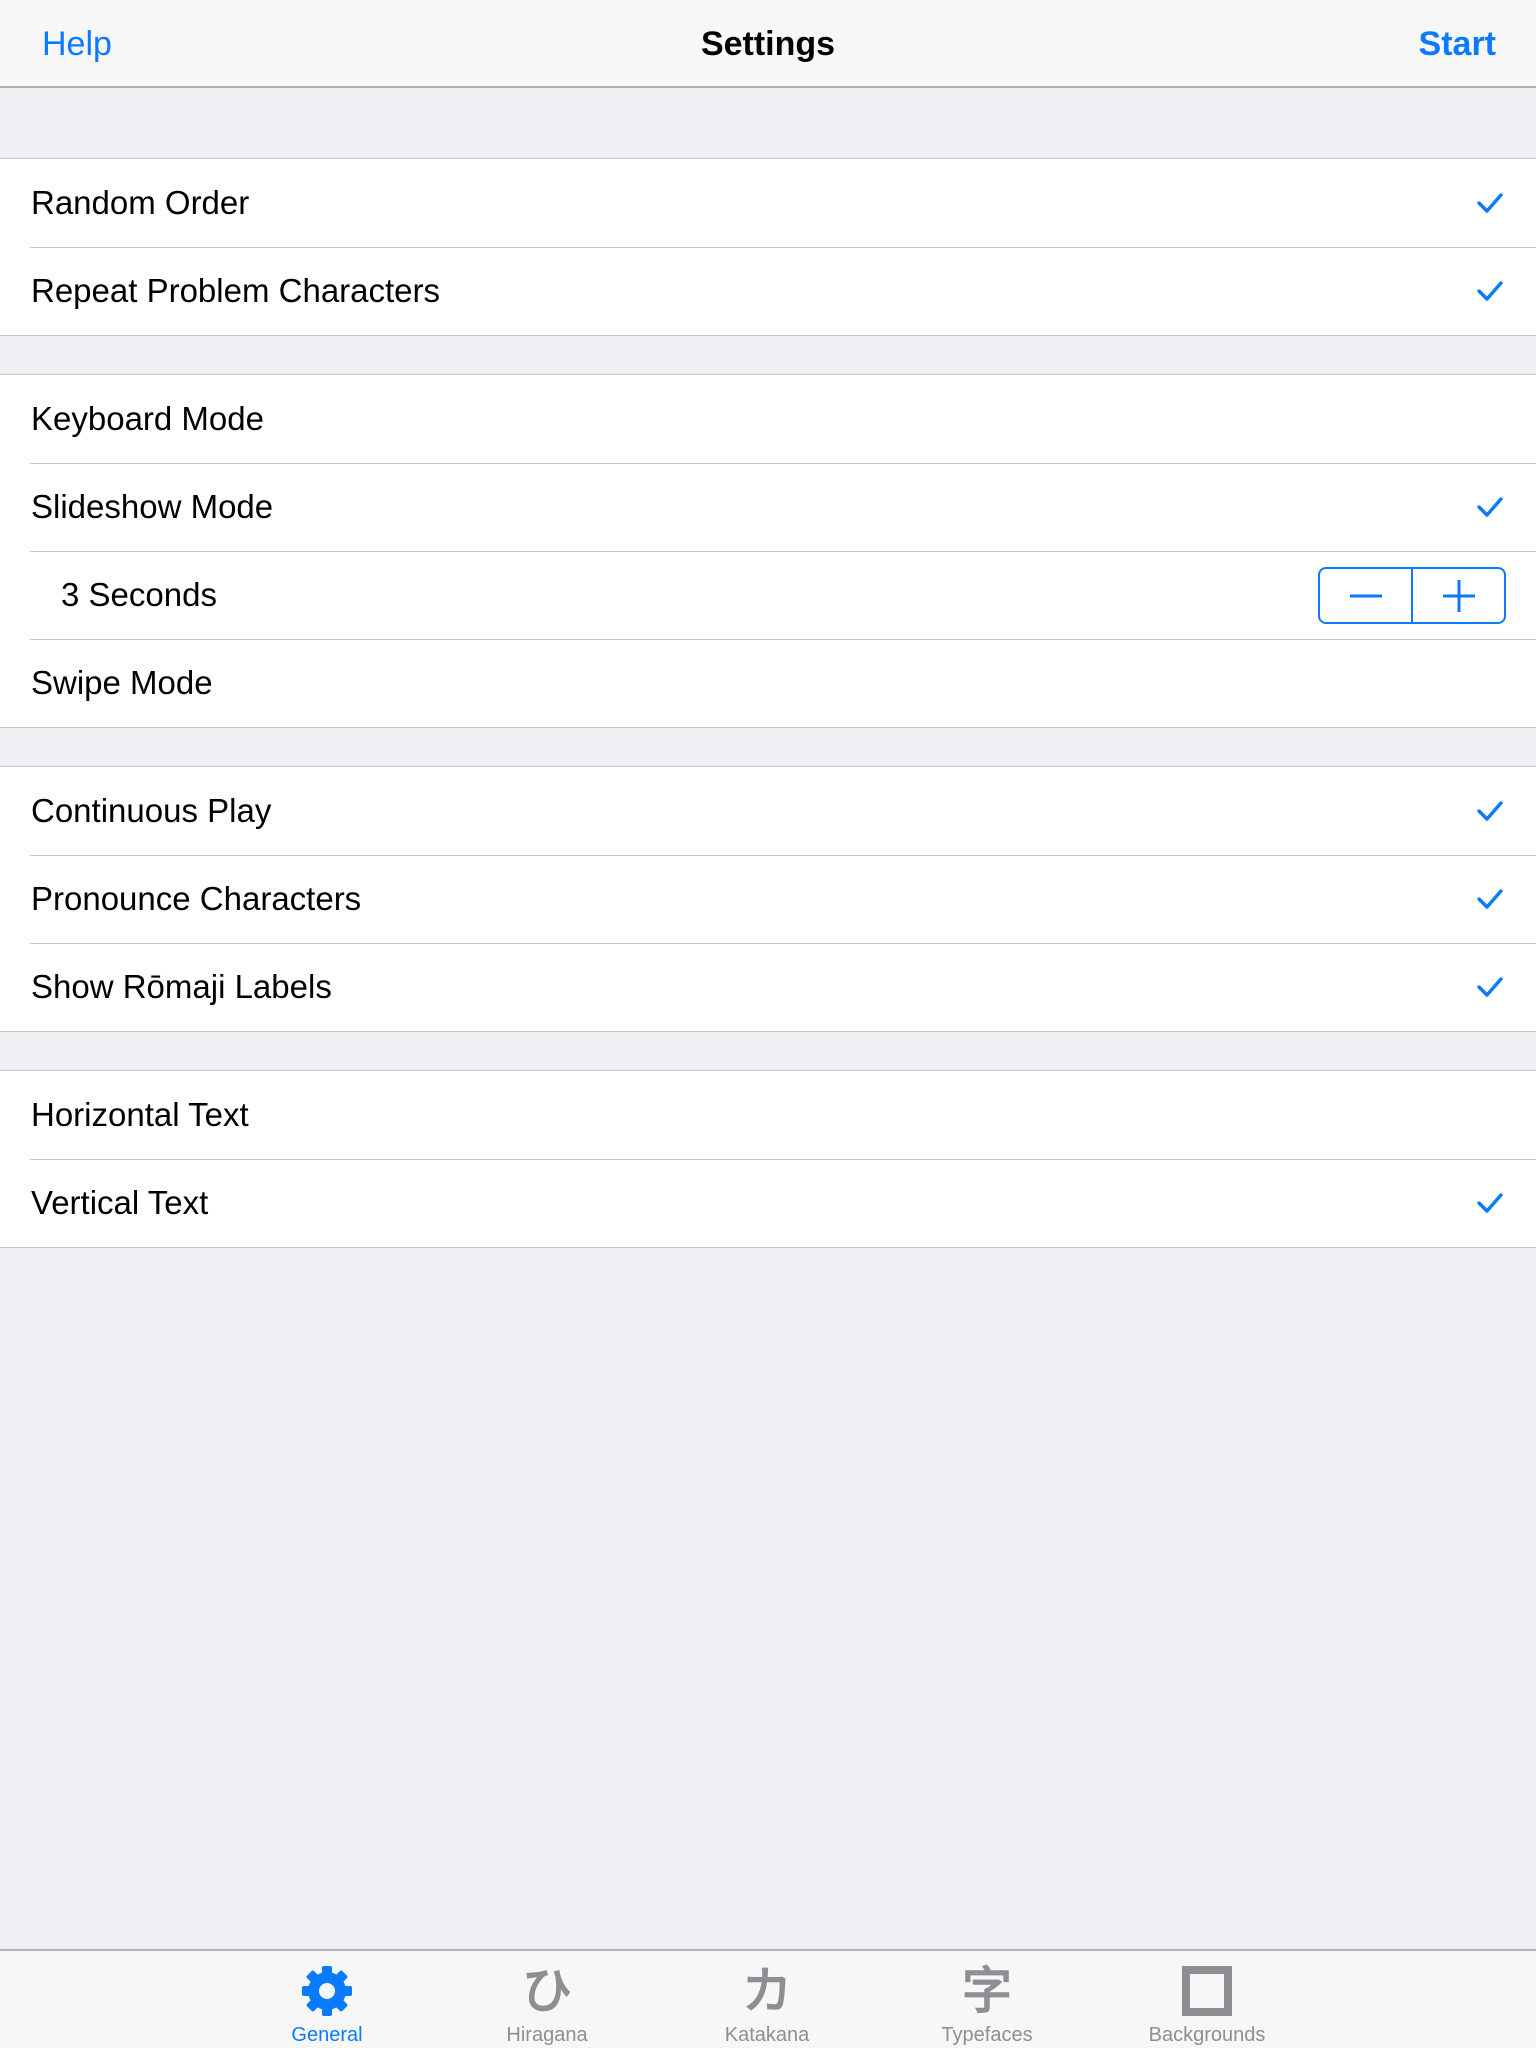 The height and width of the screenshot is (2048, 1536). Describe the element at coordinates (152, 506) in the screenshot. I see `setting-label: Slideshow Mode` at that location.